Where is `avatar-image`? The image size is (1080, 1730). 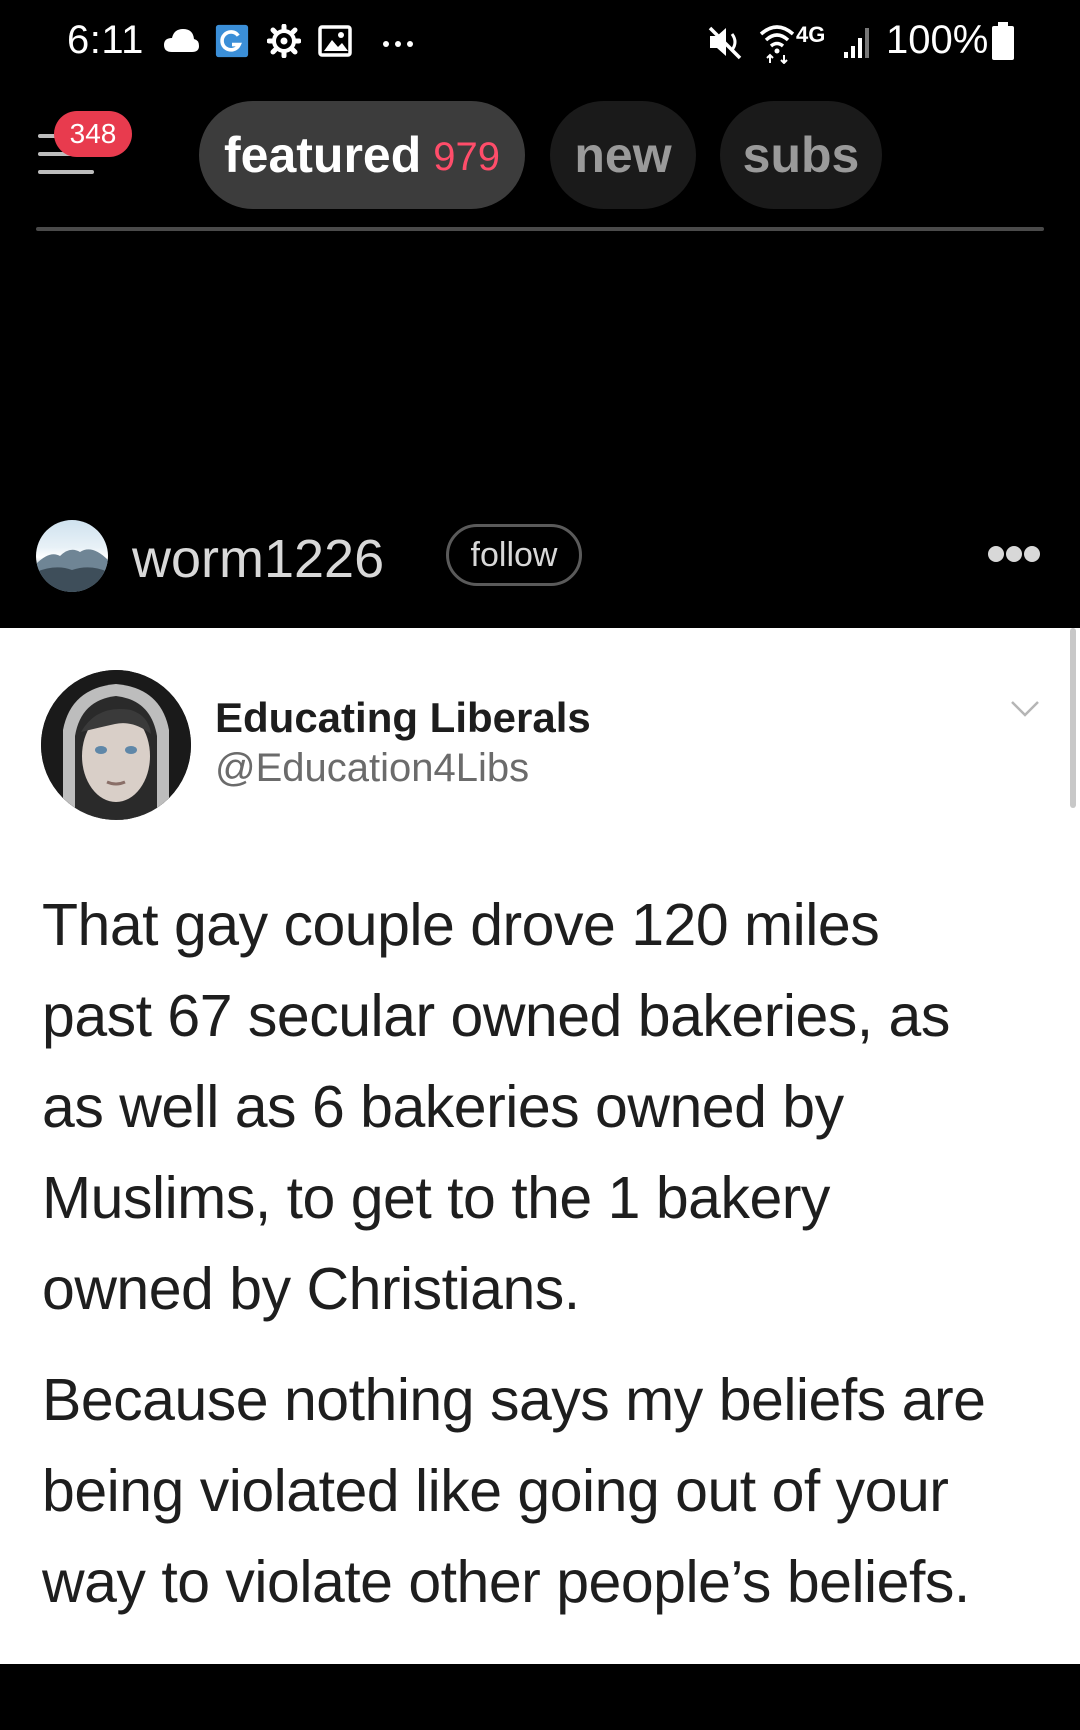 avatar-image is located at coordinates (72, 570).